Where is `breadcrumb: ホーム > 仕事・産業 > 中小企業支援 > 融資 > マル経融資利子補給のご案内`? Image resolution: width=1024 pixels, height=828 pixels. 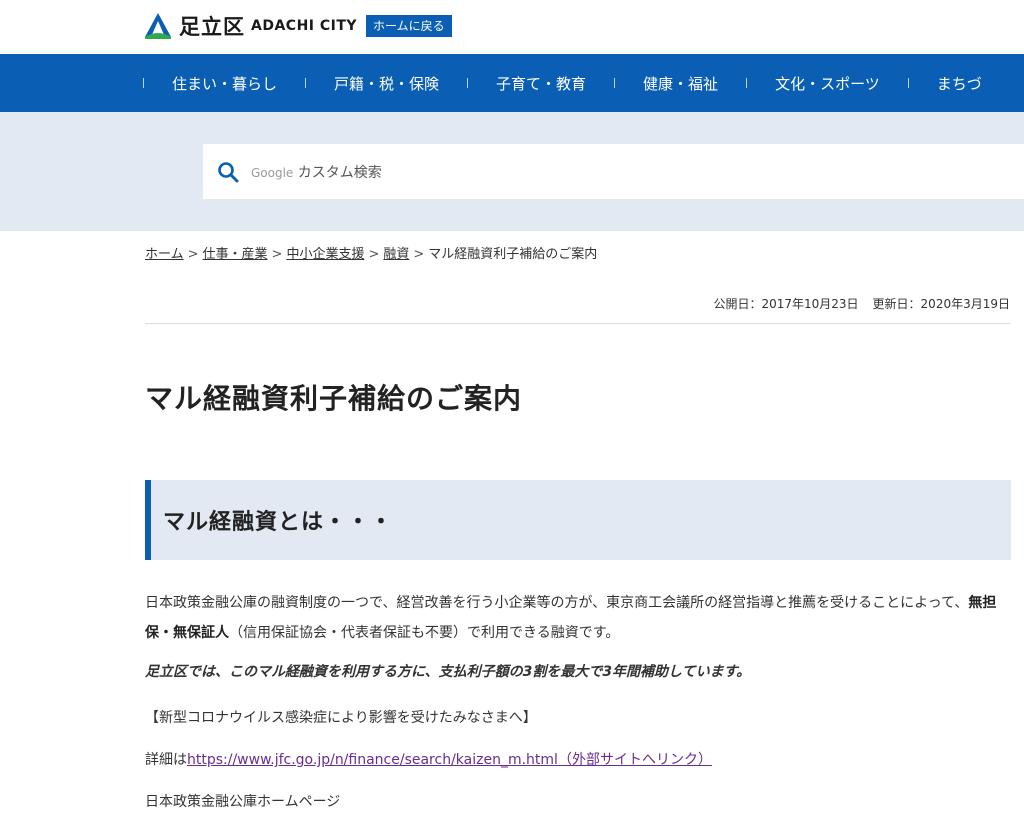 breadcrumb: ホーム > 仕事・産業 > 中小企業支援 > 融資 > マル経融資利子補給のご案内 is located at coordinates (371, 254).